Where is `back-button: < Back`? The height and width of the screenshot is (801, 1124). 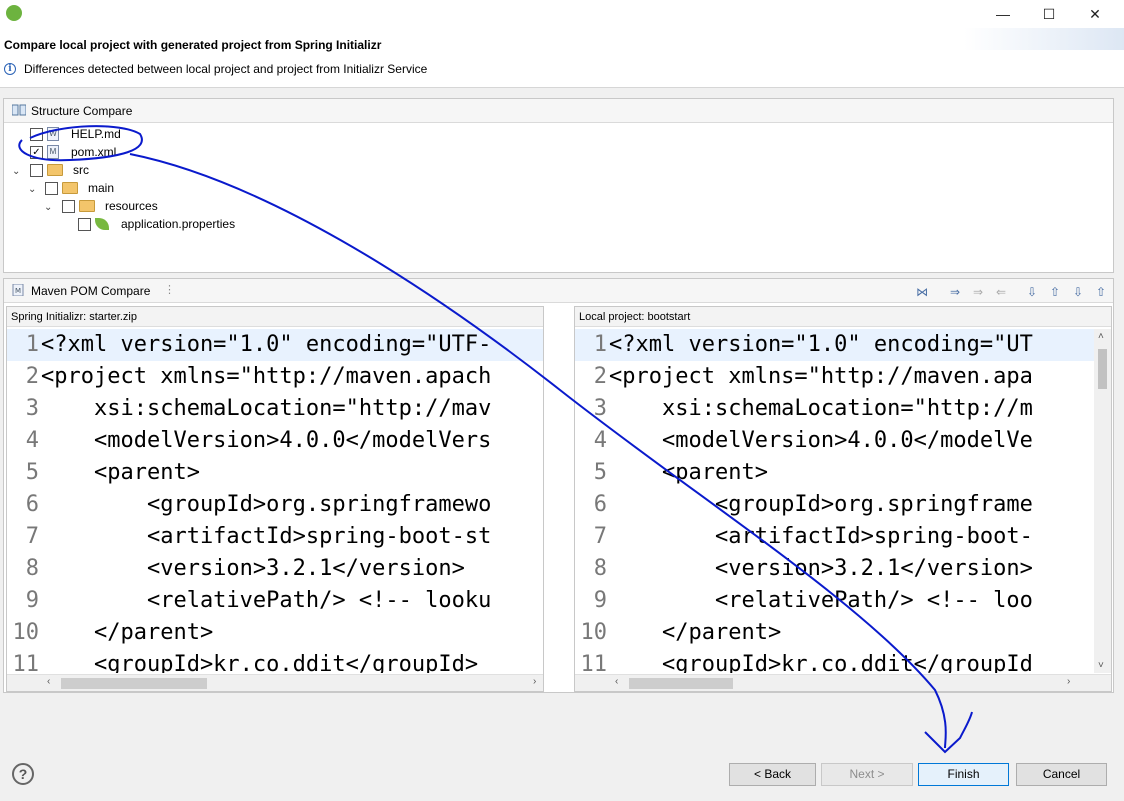 back-button: < Back is located at coordinates (772, 774).